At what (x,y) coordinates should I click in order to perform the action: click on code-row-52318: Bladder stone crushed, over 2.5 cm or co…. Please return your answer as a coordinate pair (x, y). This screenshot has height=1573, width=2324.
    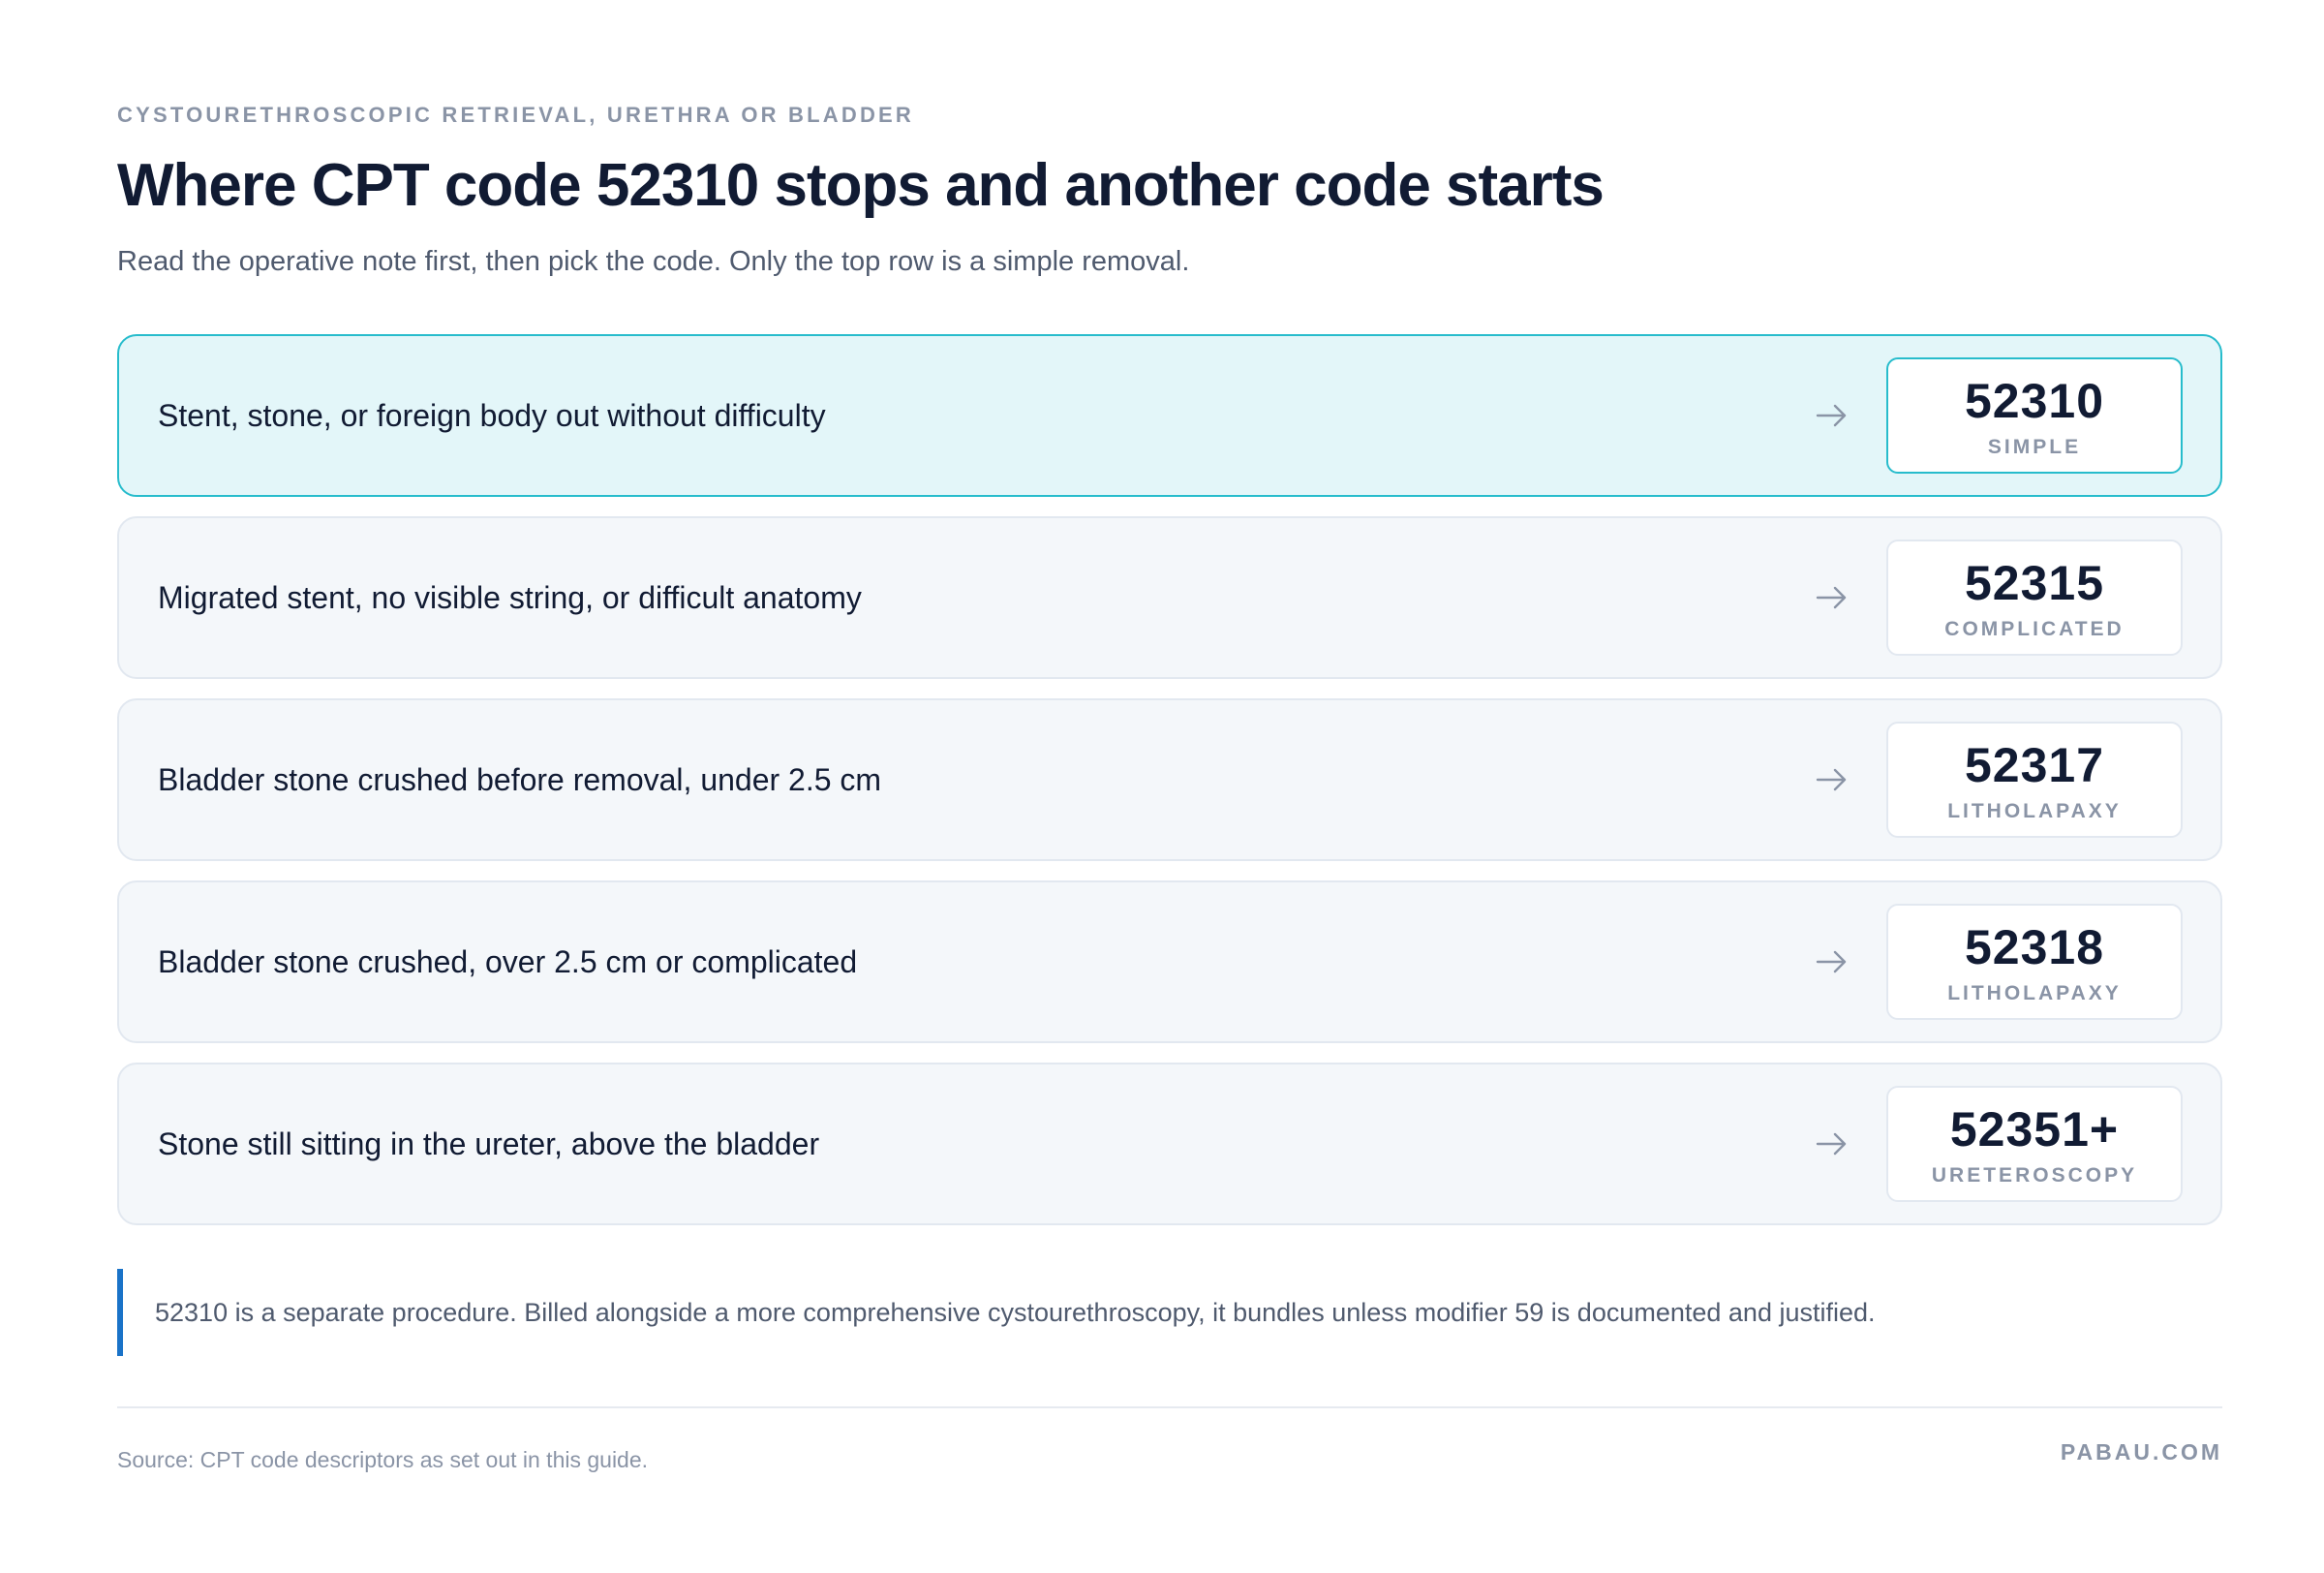
    Looking at the image, I should click on (1169, 961).